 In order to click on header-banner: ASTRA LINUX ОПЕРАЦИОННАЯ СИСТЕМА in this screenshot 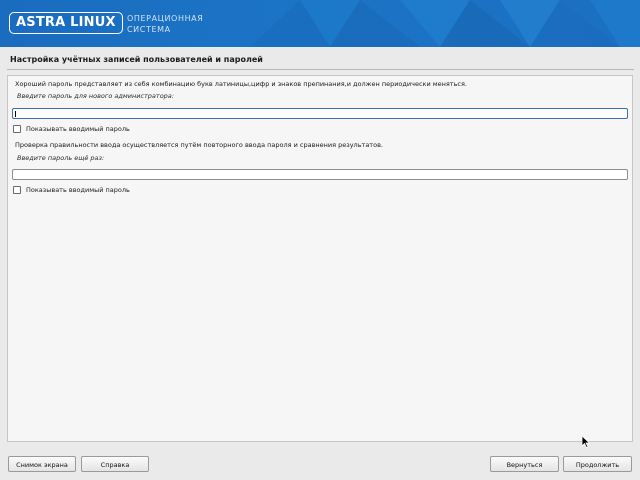, I will do `click(320, 23)`.